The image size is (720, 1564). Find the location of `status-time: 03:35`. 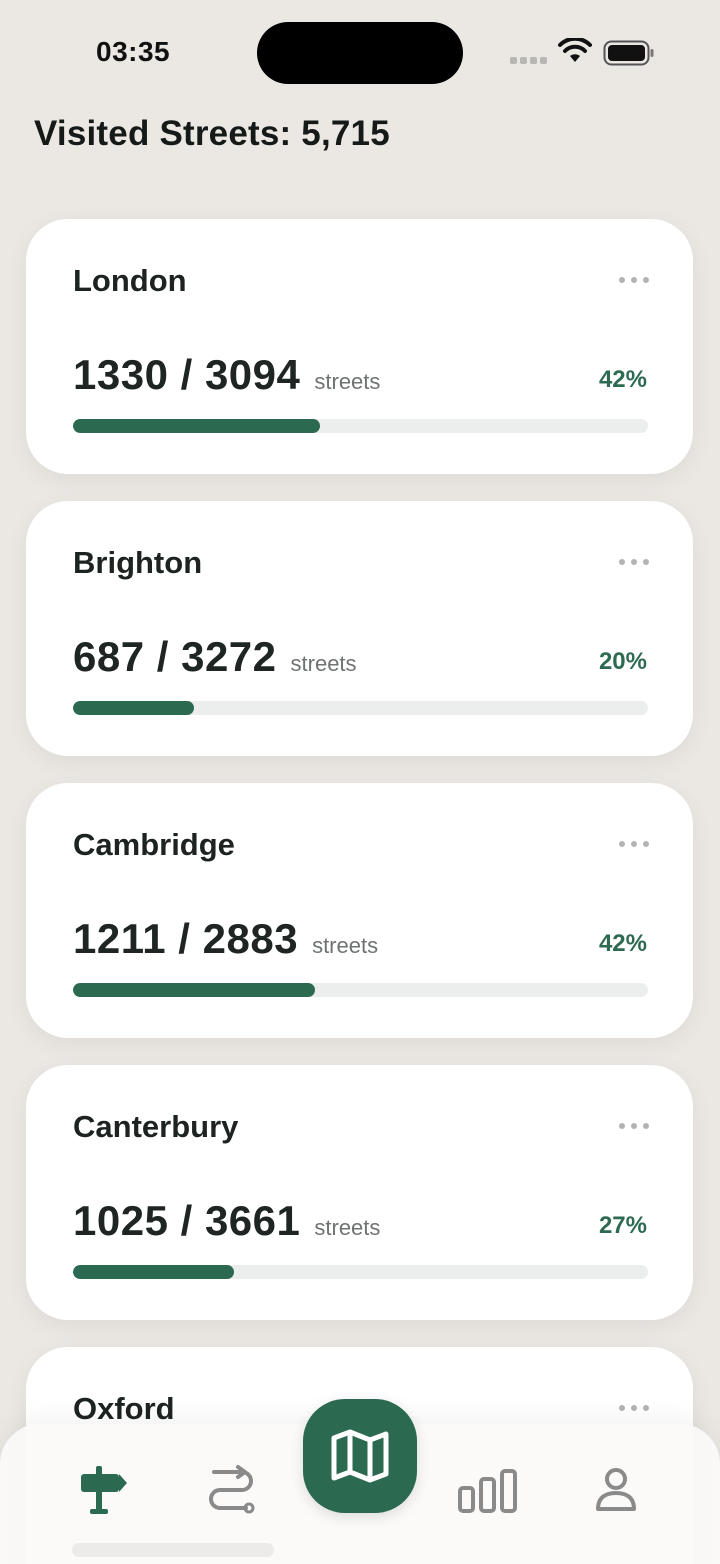

status-time: 03:35 is located at coordinates (133, 51).